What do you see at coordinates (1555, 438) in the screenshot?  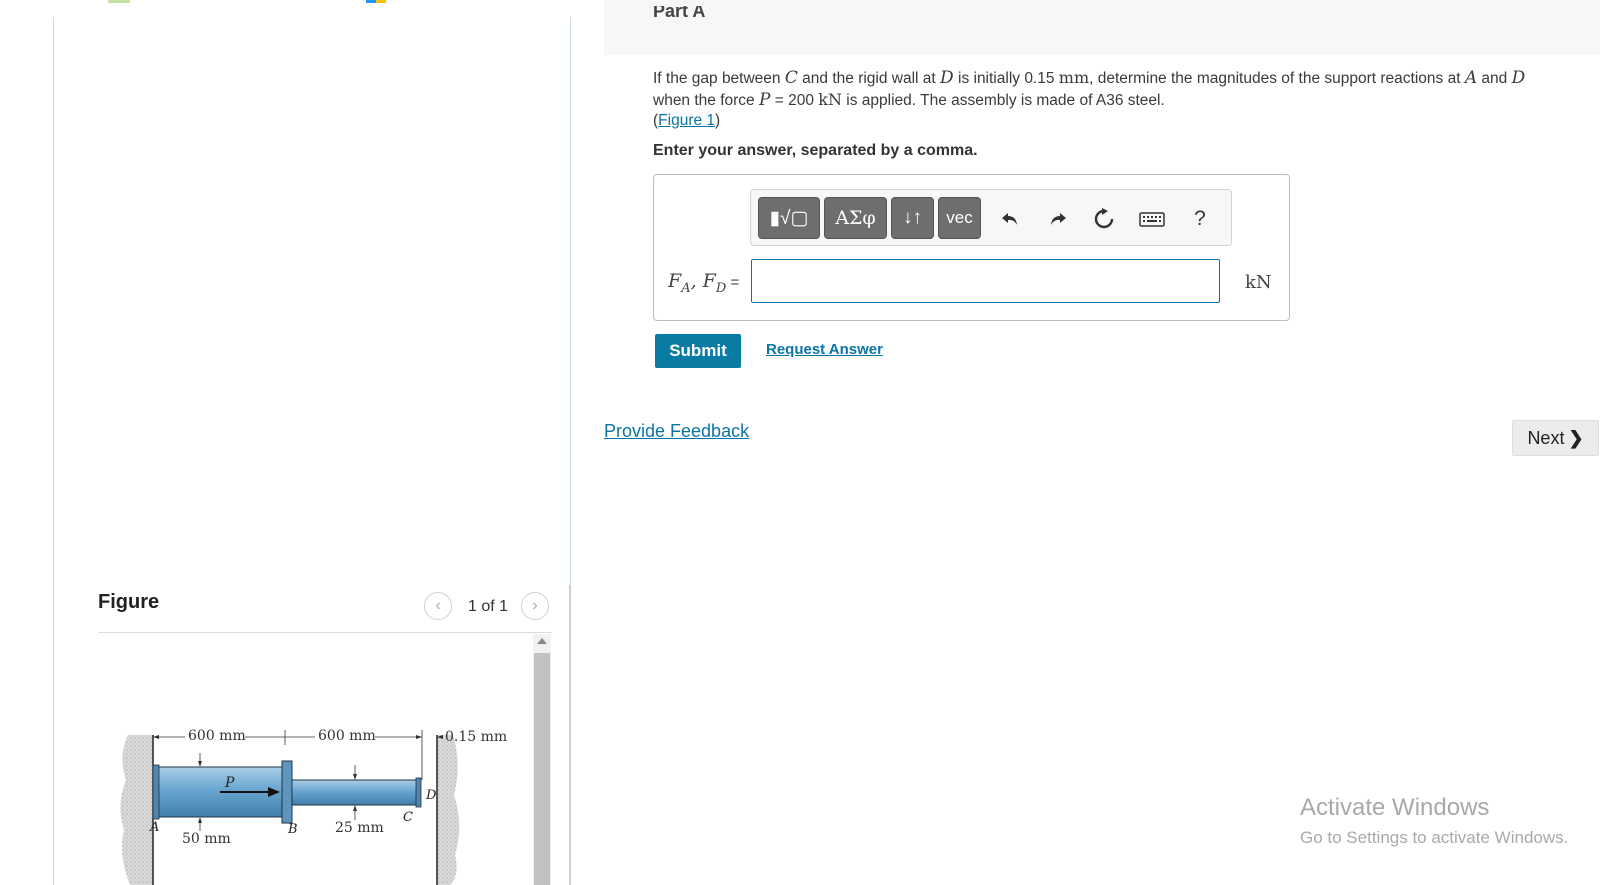 I see `next-button: Next ❯` at bounding box center [1555, 438].